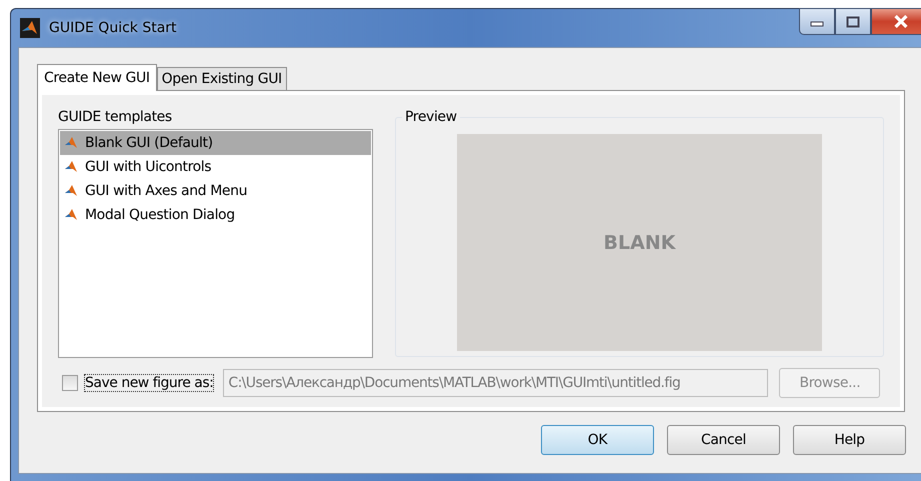 The width and height of the screenshot is (921, 481). I want to click on close-button, so click(896, 21).